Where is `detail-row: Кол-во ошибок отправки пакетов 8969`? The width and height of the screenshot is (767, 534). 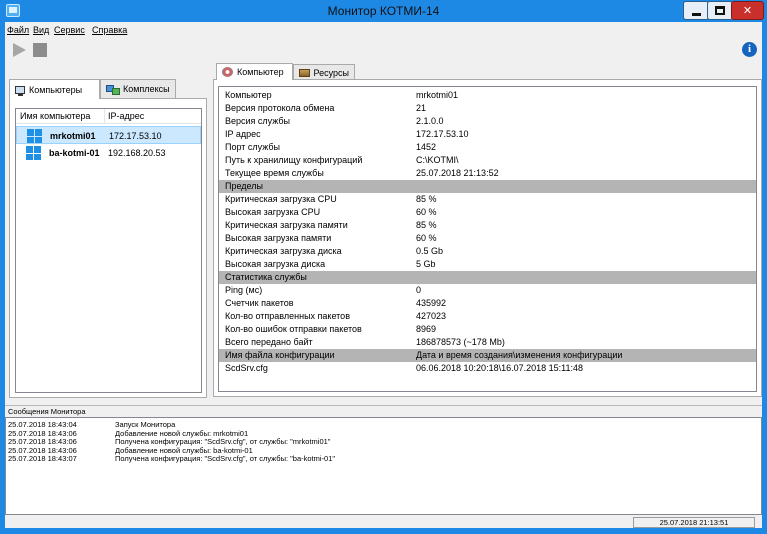 detail-row: Кол-во ошибок отправки пакетов 8969 is located at coordinates (487, 329).